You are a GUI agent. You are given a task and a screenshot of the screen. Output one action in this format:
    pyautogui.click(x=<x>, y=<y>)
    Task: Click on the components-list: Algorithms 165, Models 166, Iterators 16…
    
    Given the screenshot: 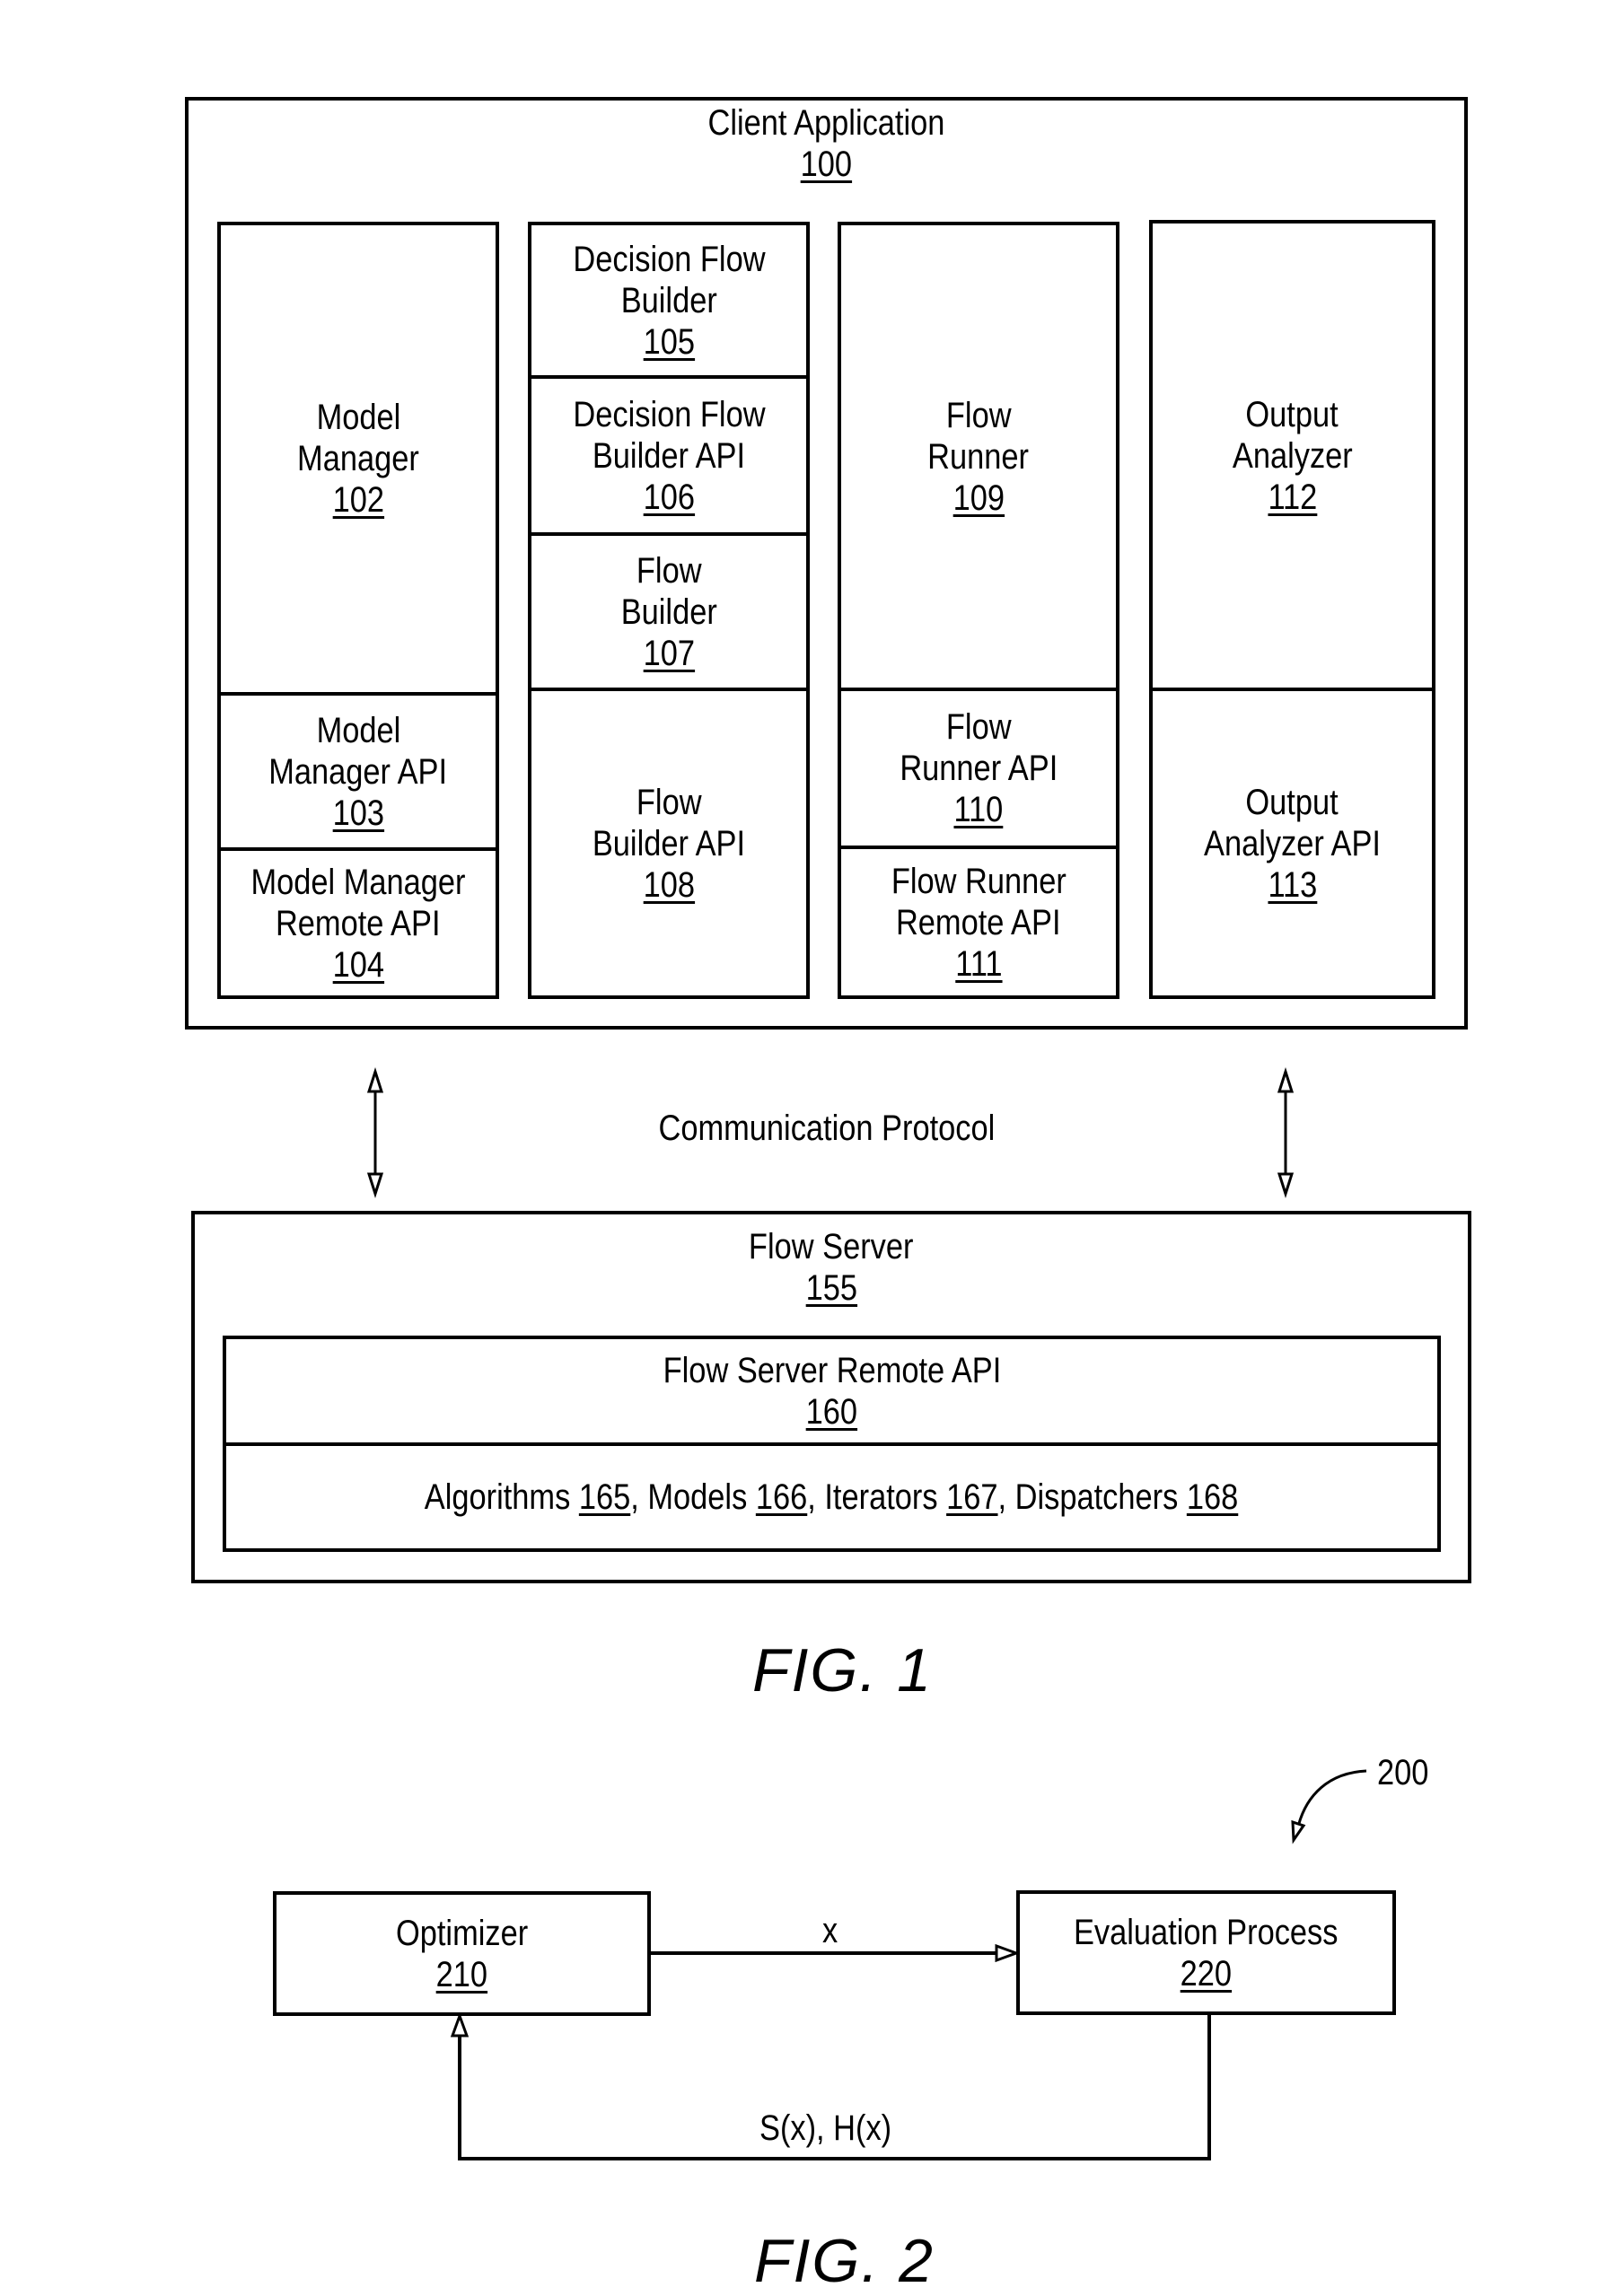 What is the action you would take?
    pyautogui.click(x=832, y=1497)
    